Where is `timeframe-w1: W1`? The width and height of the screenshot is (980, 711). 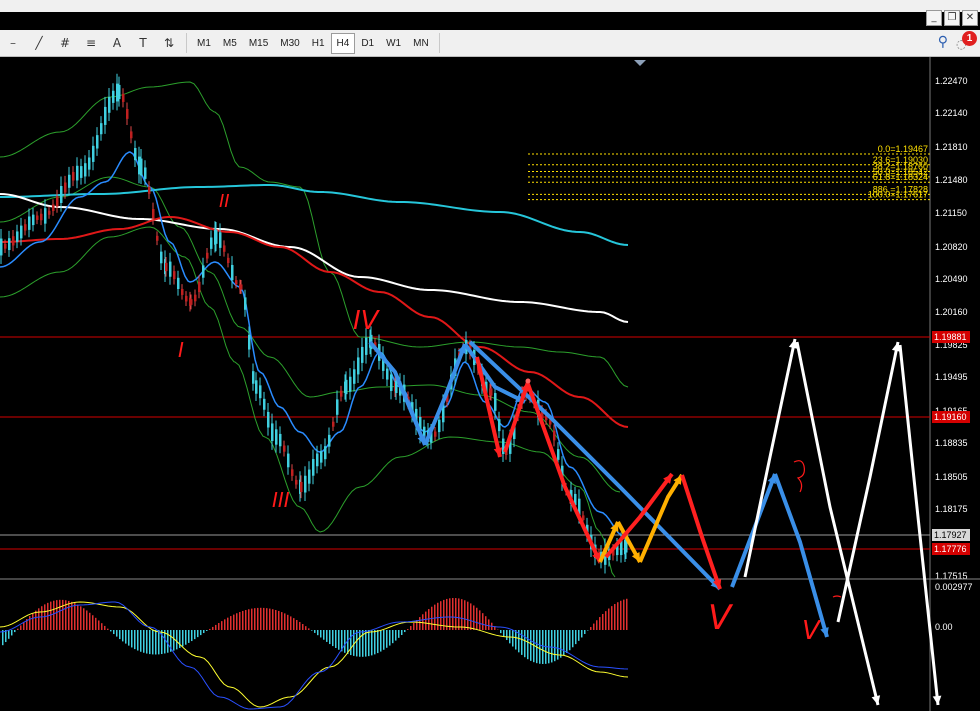 timeframe-w1: W1 is located at coordinates (393, 43).